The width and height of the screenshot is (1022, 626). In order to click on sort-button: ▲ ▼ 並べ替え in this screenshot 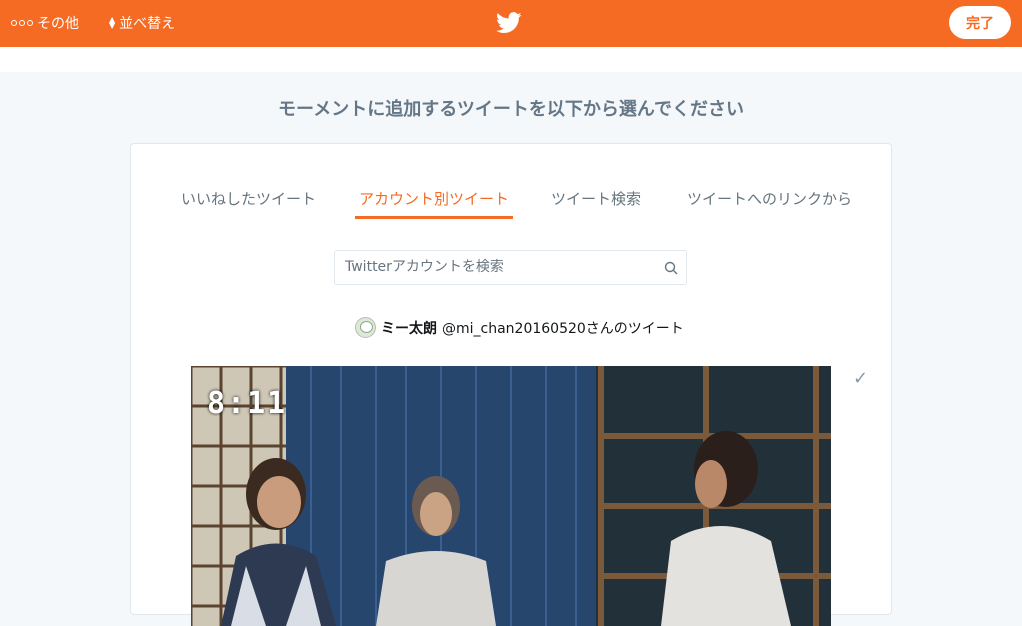, I will do `click(142, 23)`.